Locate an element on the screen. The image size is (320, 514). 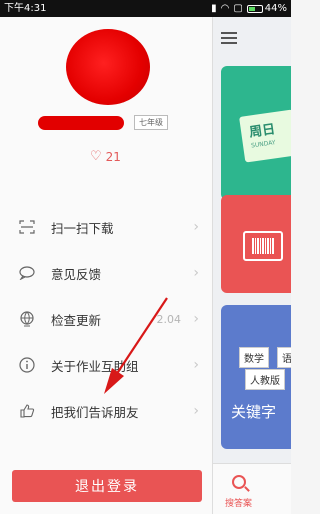
wifi-icon: ◠ is located at coordinates (225, 8).